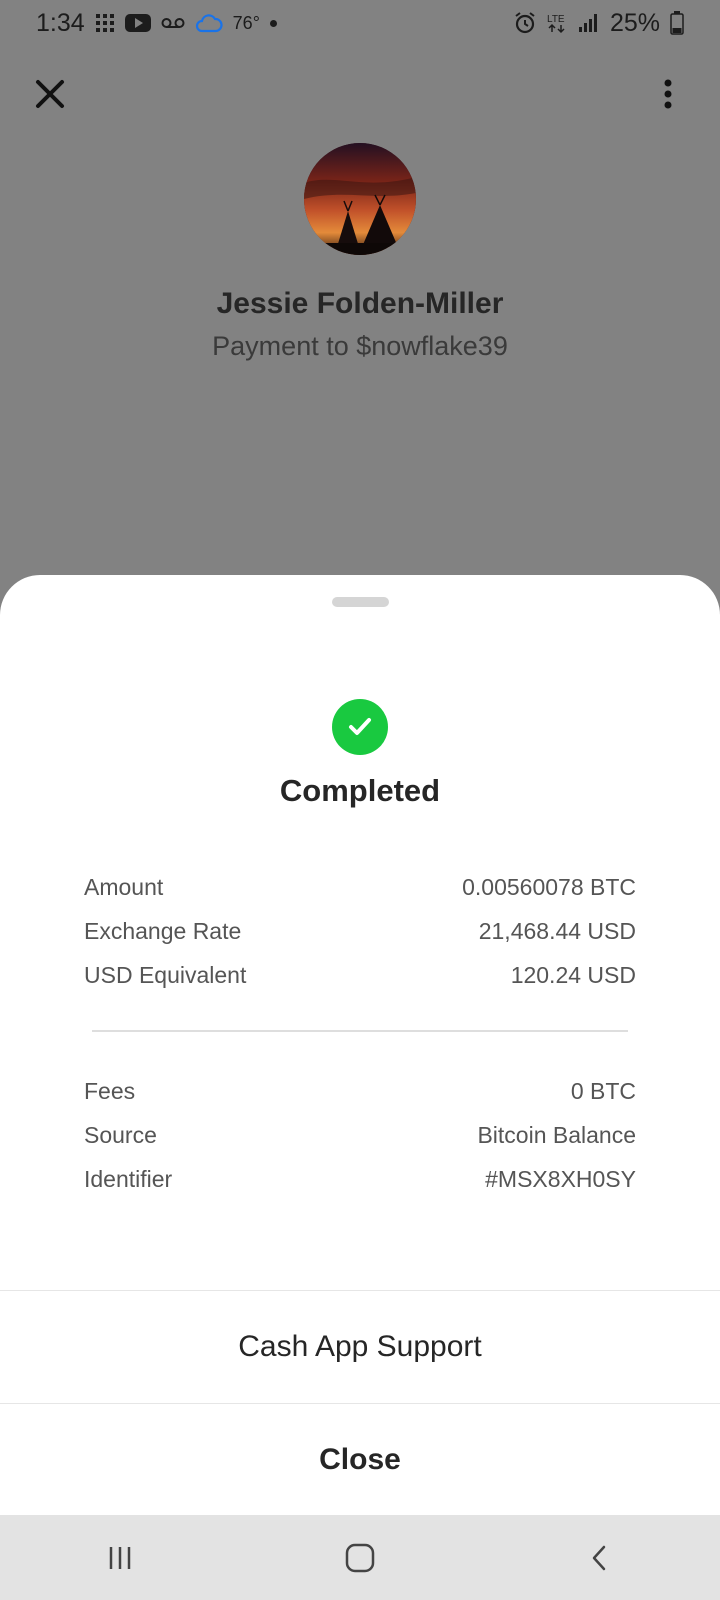 The image size is (720, 1600). Describe the element at coordinates (137, 23) in the screenshot. I see `youtube-icon` at that location.